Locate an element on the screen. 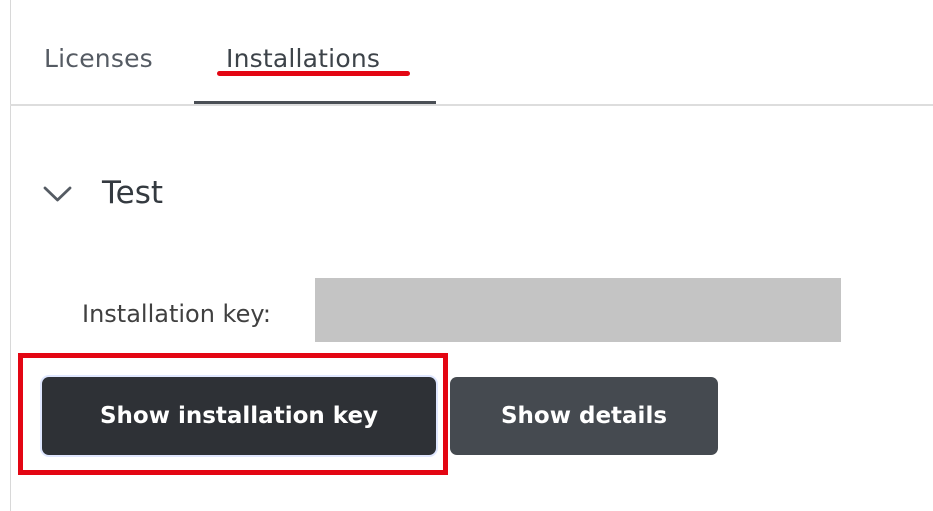 The image size is (933, 511). installation-key-label: Installation key: is located at coordinates (176, 314).